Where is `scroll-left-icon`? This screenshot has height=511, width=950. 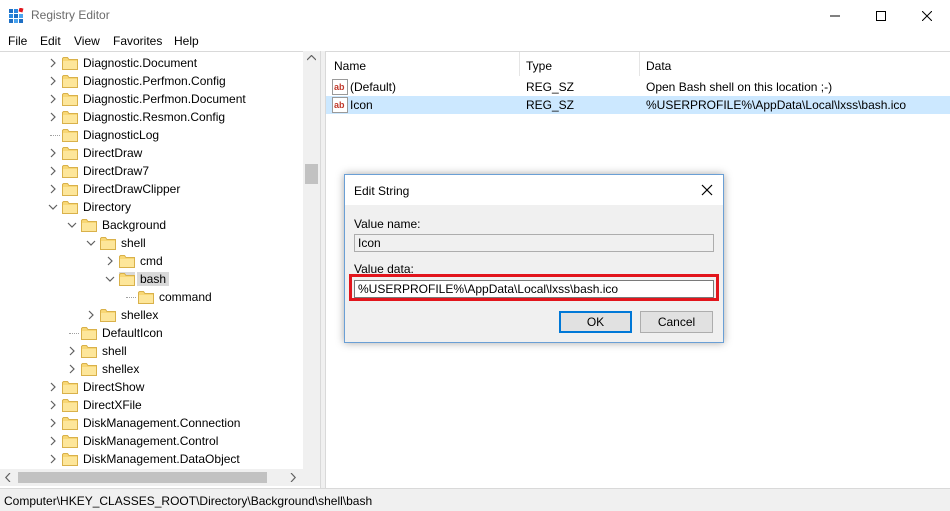 scroll-left-icon is located at coordinates (8, 477).